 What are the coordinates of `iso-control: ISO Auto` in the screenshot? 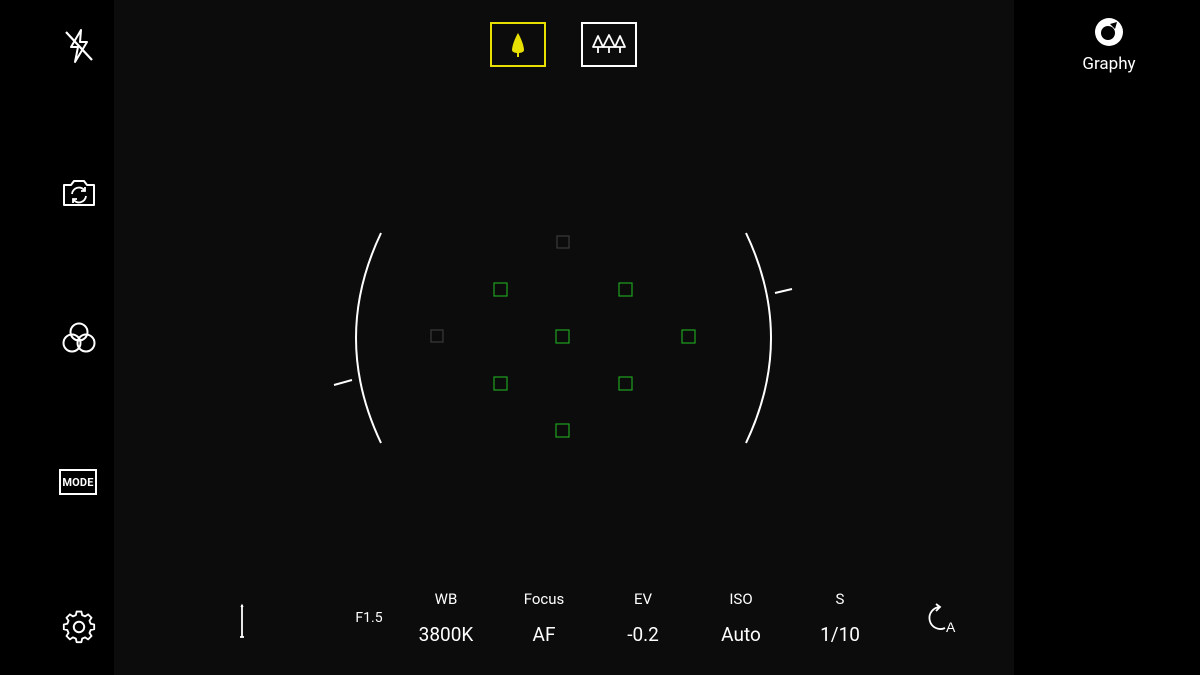 It's located at (741, 617).